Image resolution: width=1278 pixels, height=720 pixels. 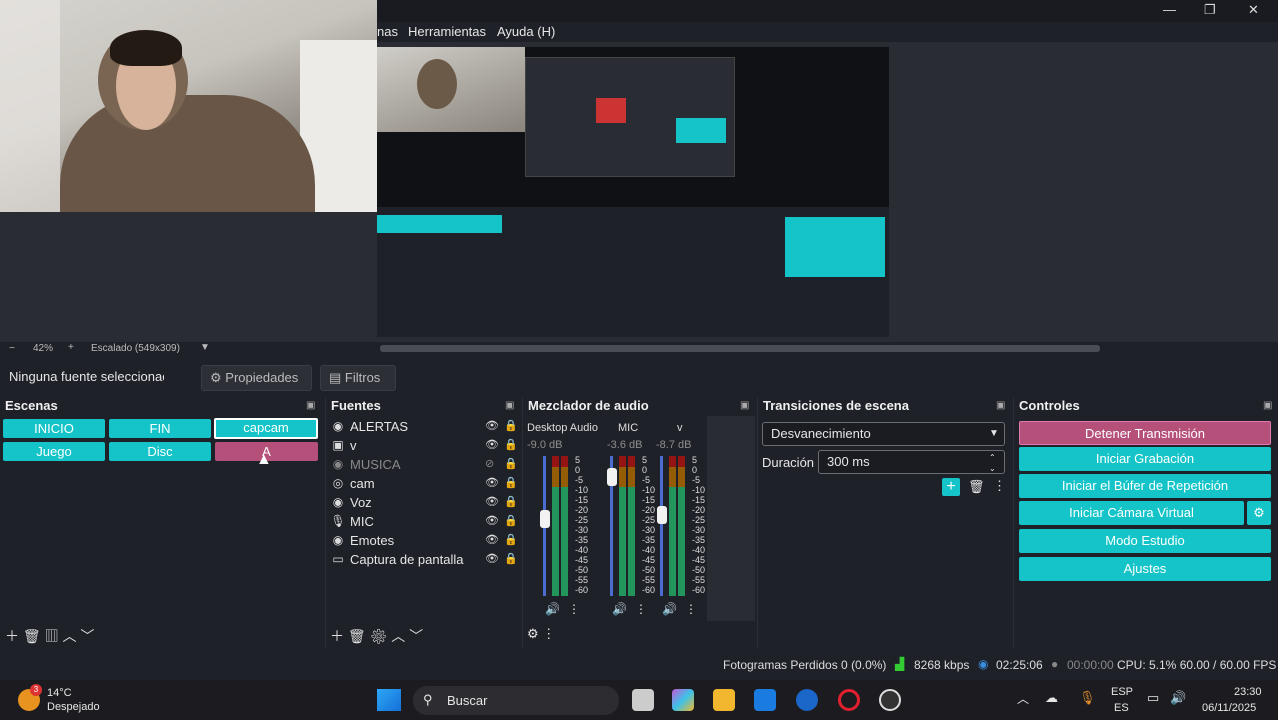 What do you see at coordinates (1131, 513) in the screenshot?
I see `virtual-camera-button: Iniciar Cámara Virtual` at bounding box center [1131, 513].